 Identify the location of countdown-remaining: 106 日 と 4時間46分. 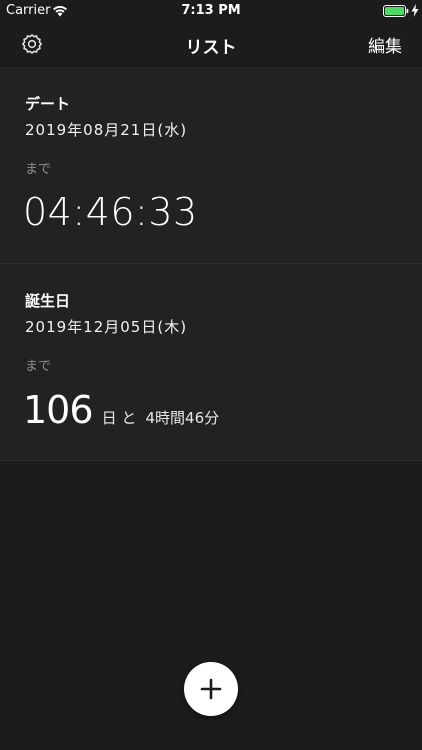
(121, 410).